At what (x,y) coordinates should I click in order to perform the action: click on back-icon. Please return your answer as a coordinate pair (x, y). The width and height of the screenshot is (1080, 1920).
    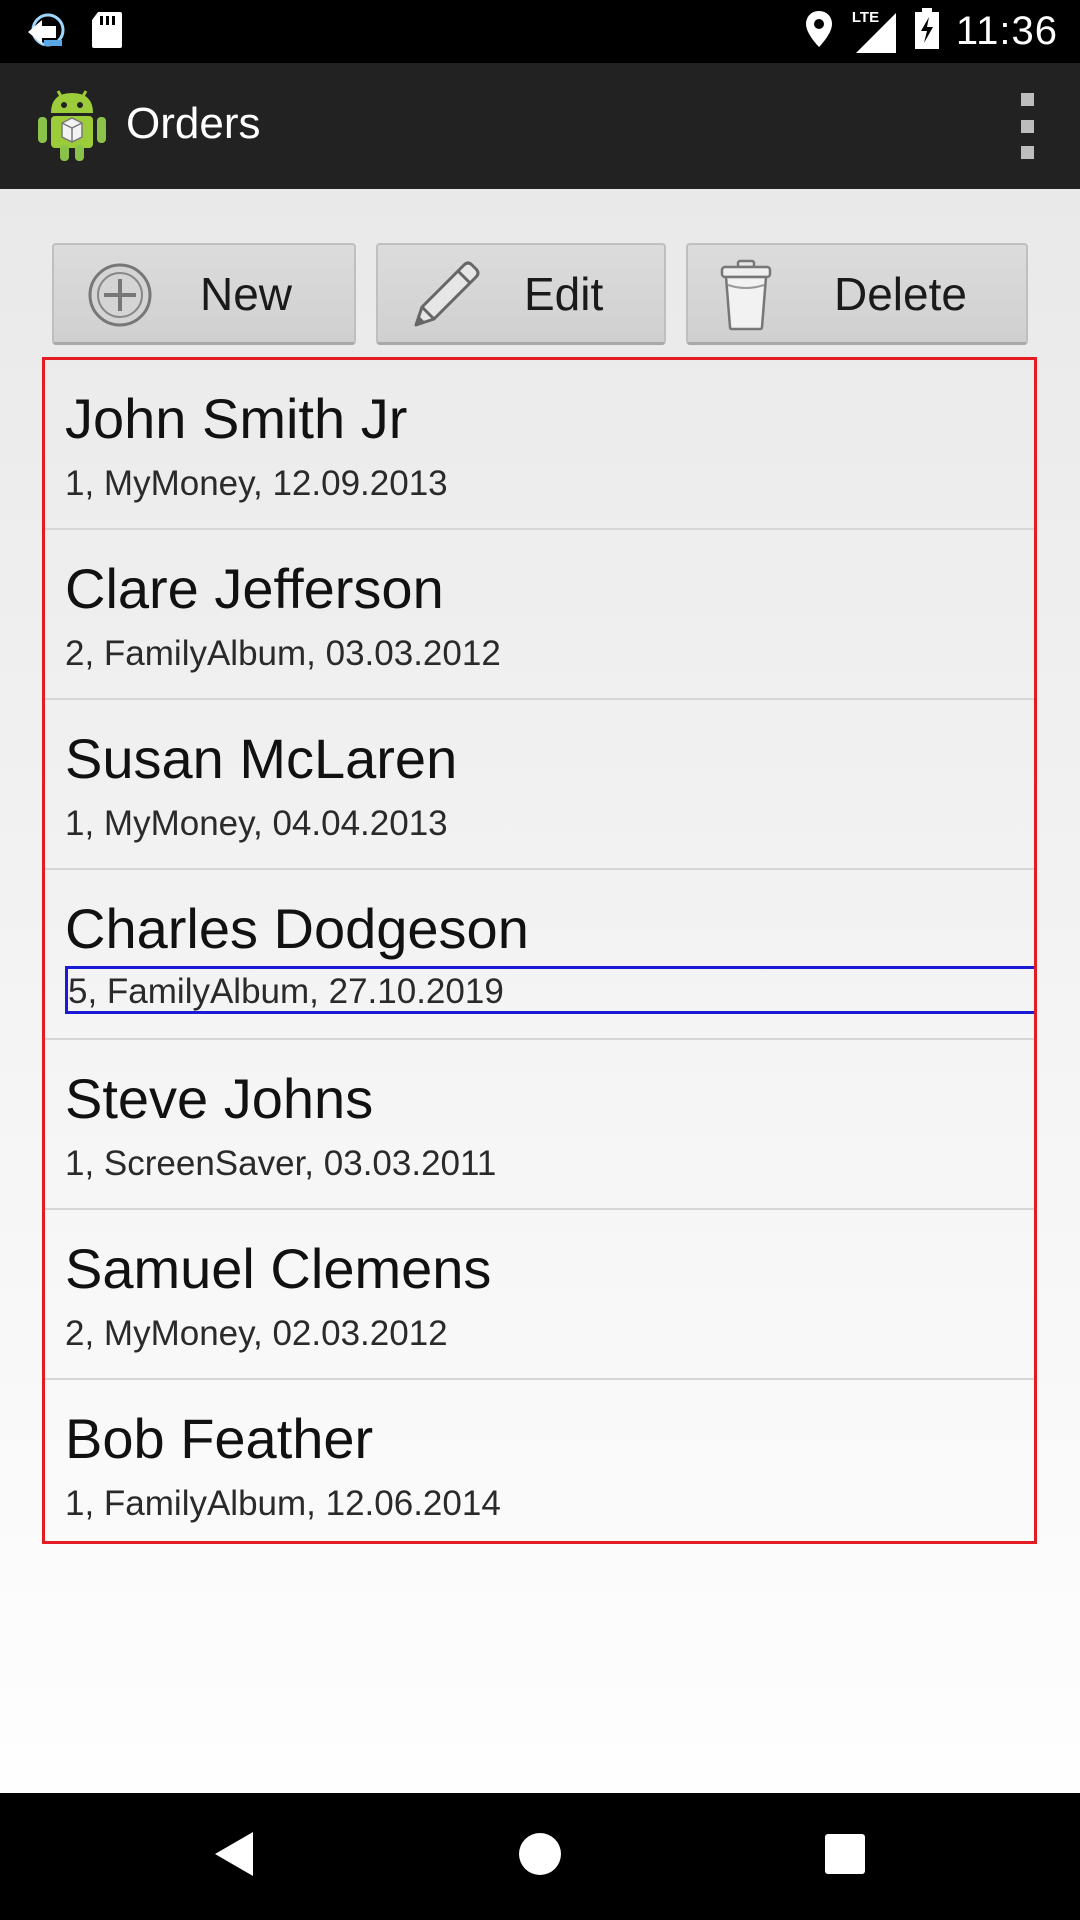
    Looking at the image, I should click on (235, 1856).